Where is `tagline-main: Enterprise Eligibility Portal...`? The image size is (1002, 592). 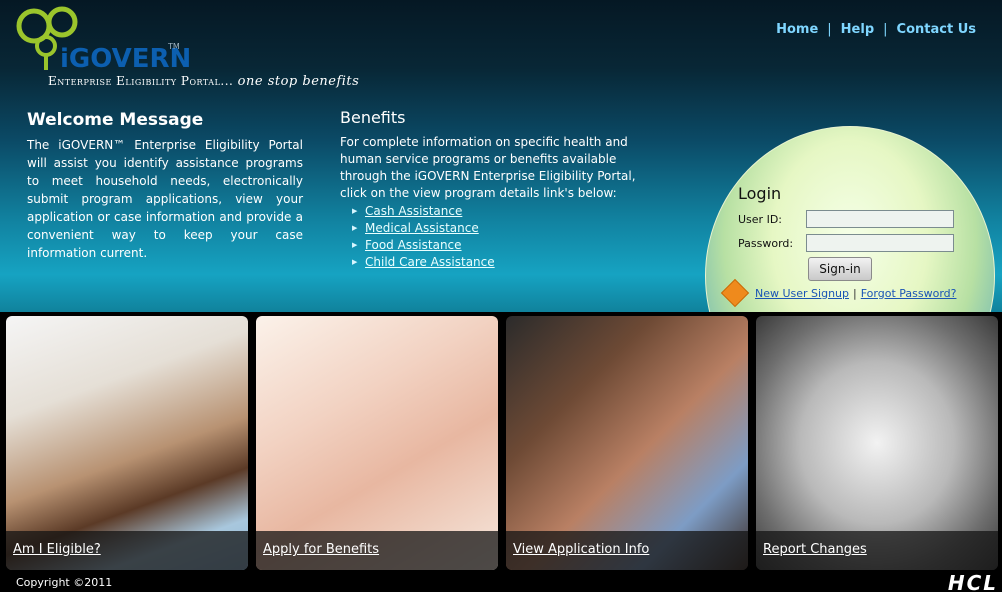
tagline-main: Enterprise Eligibility Portal... is located at coordinates (141, 81).